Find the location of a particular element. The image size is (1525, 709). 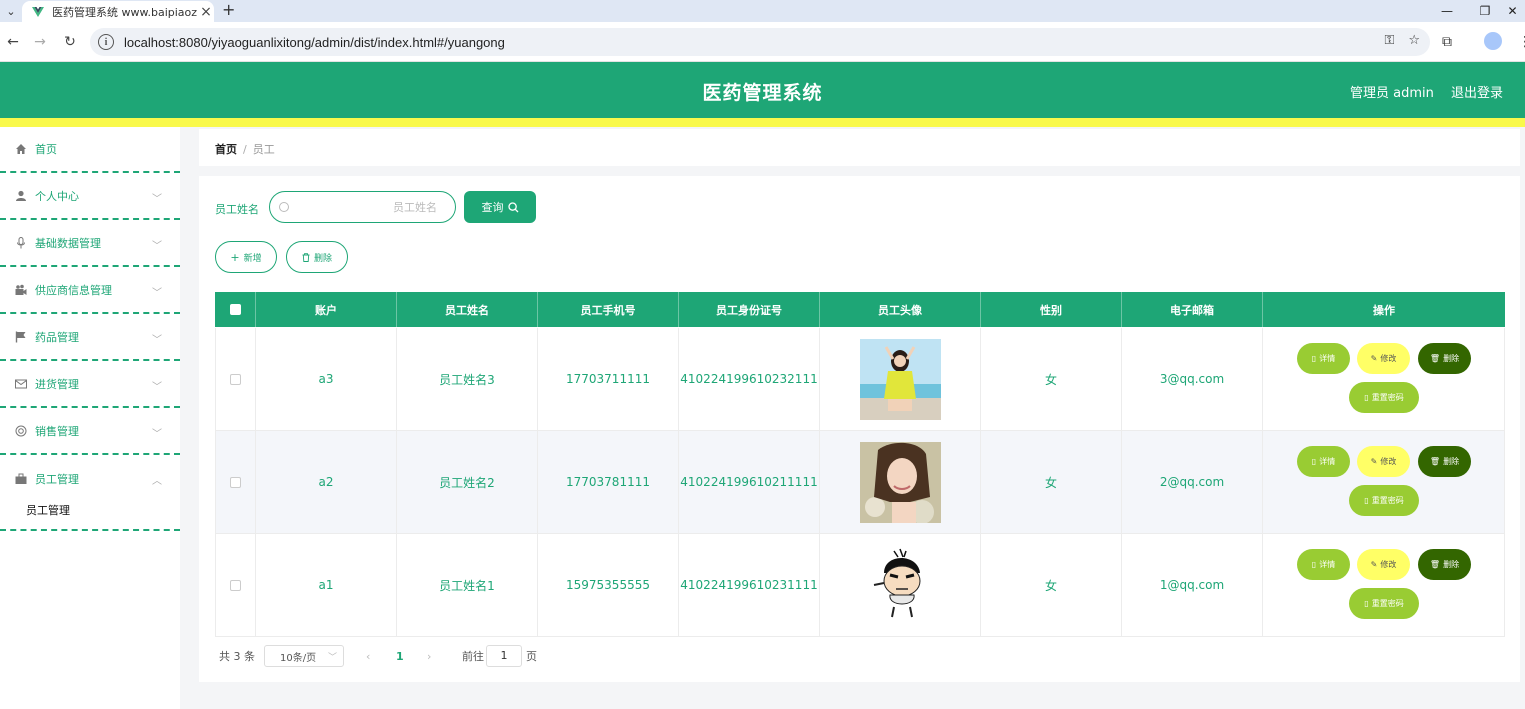

cell-operations: ▯详情 ✎修改 🗑删除 ▯重置密码 is located at coordinates (1384, 585).